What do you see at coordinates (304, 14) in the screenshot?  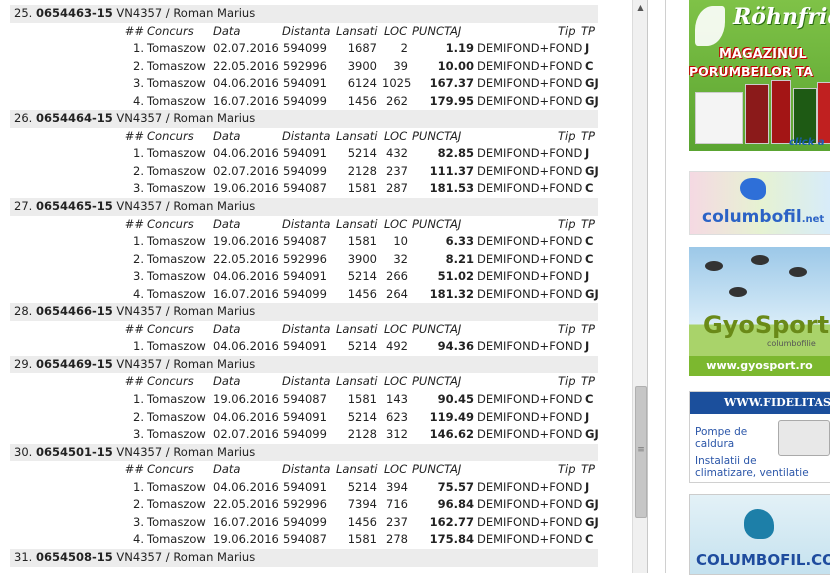 I see `bird-header: 25. 0654463-15 VN4357 / Roman Marius` at bounding box center [304, 14].